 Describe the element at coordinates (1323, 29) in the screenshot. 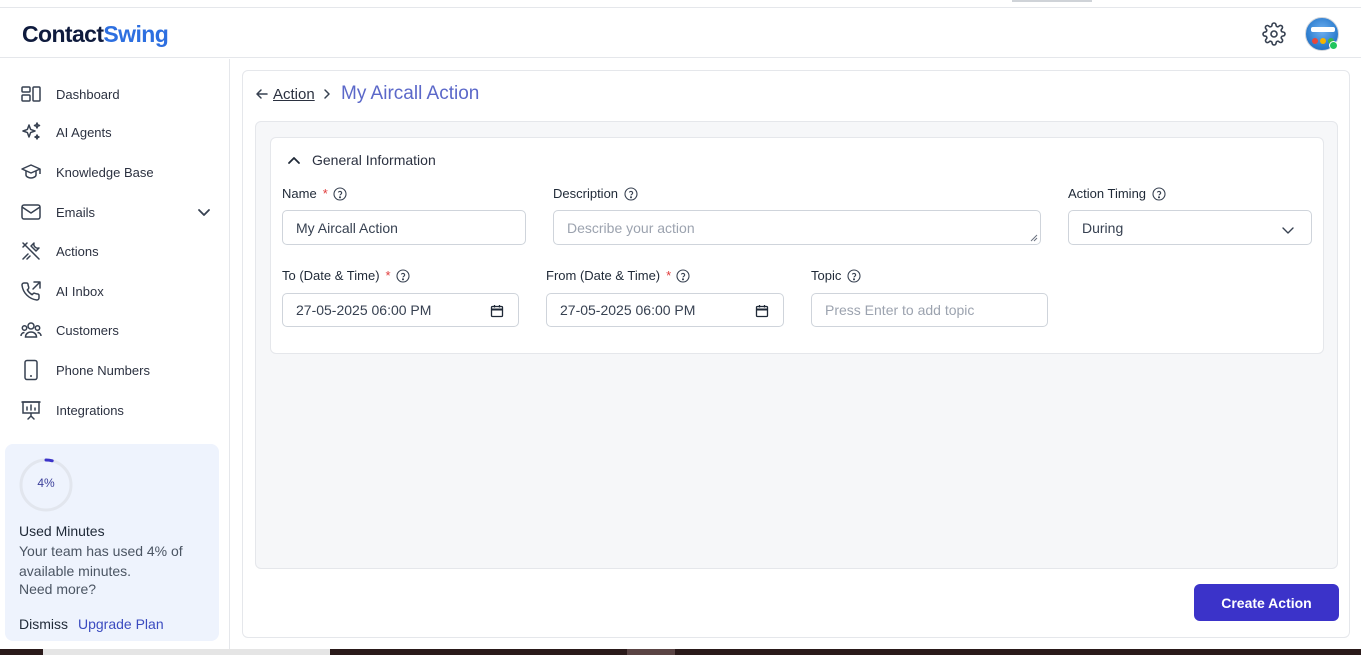

I see `avatar-bar` at that location.